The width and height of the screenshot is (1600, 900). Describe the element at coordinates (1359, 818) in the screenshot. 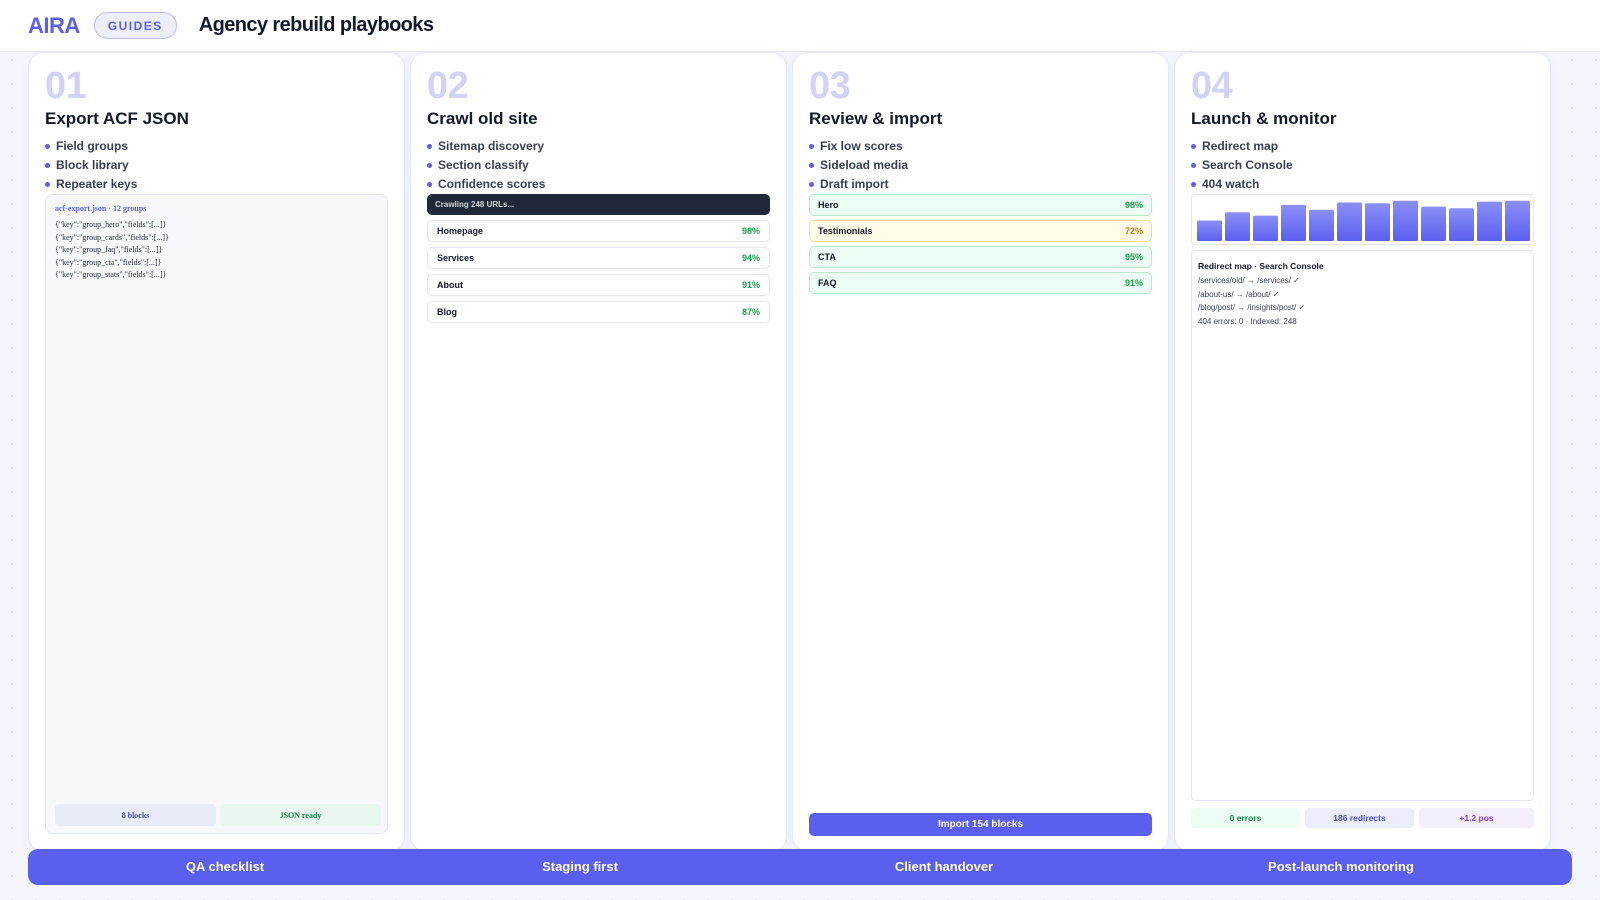

I see `redirects-stat-chip: 186 redirects` at that location.